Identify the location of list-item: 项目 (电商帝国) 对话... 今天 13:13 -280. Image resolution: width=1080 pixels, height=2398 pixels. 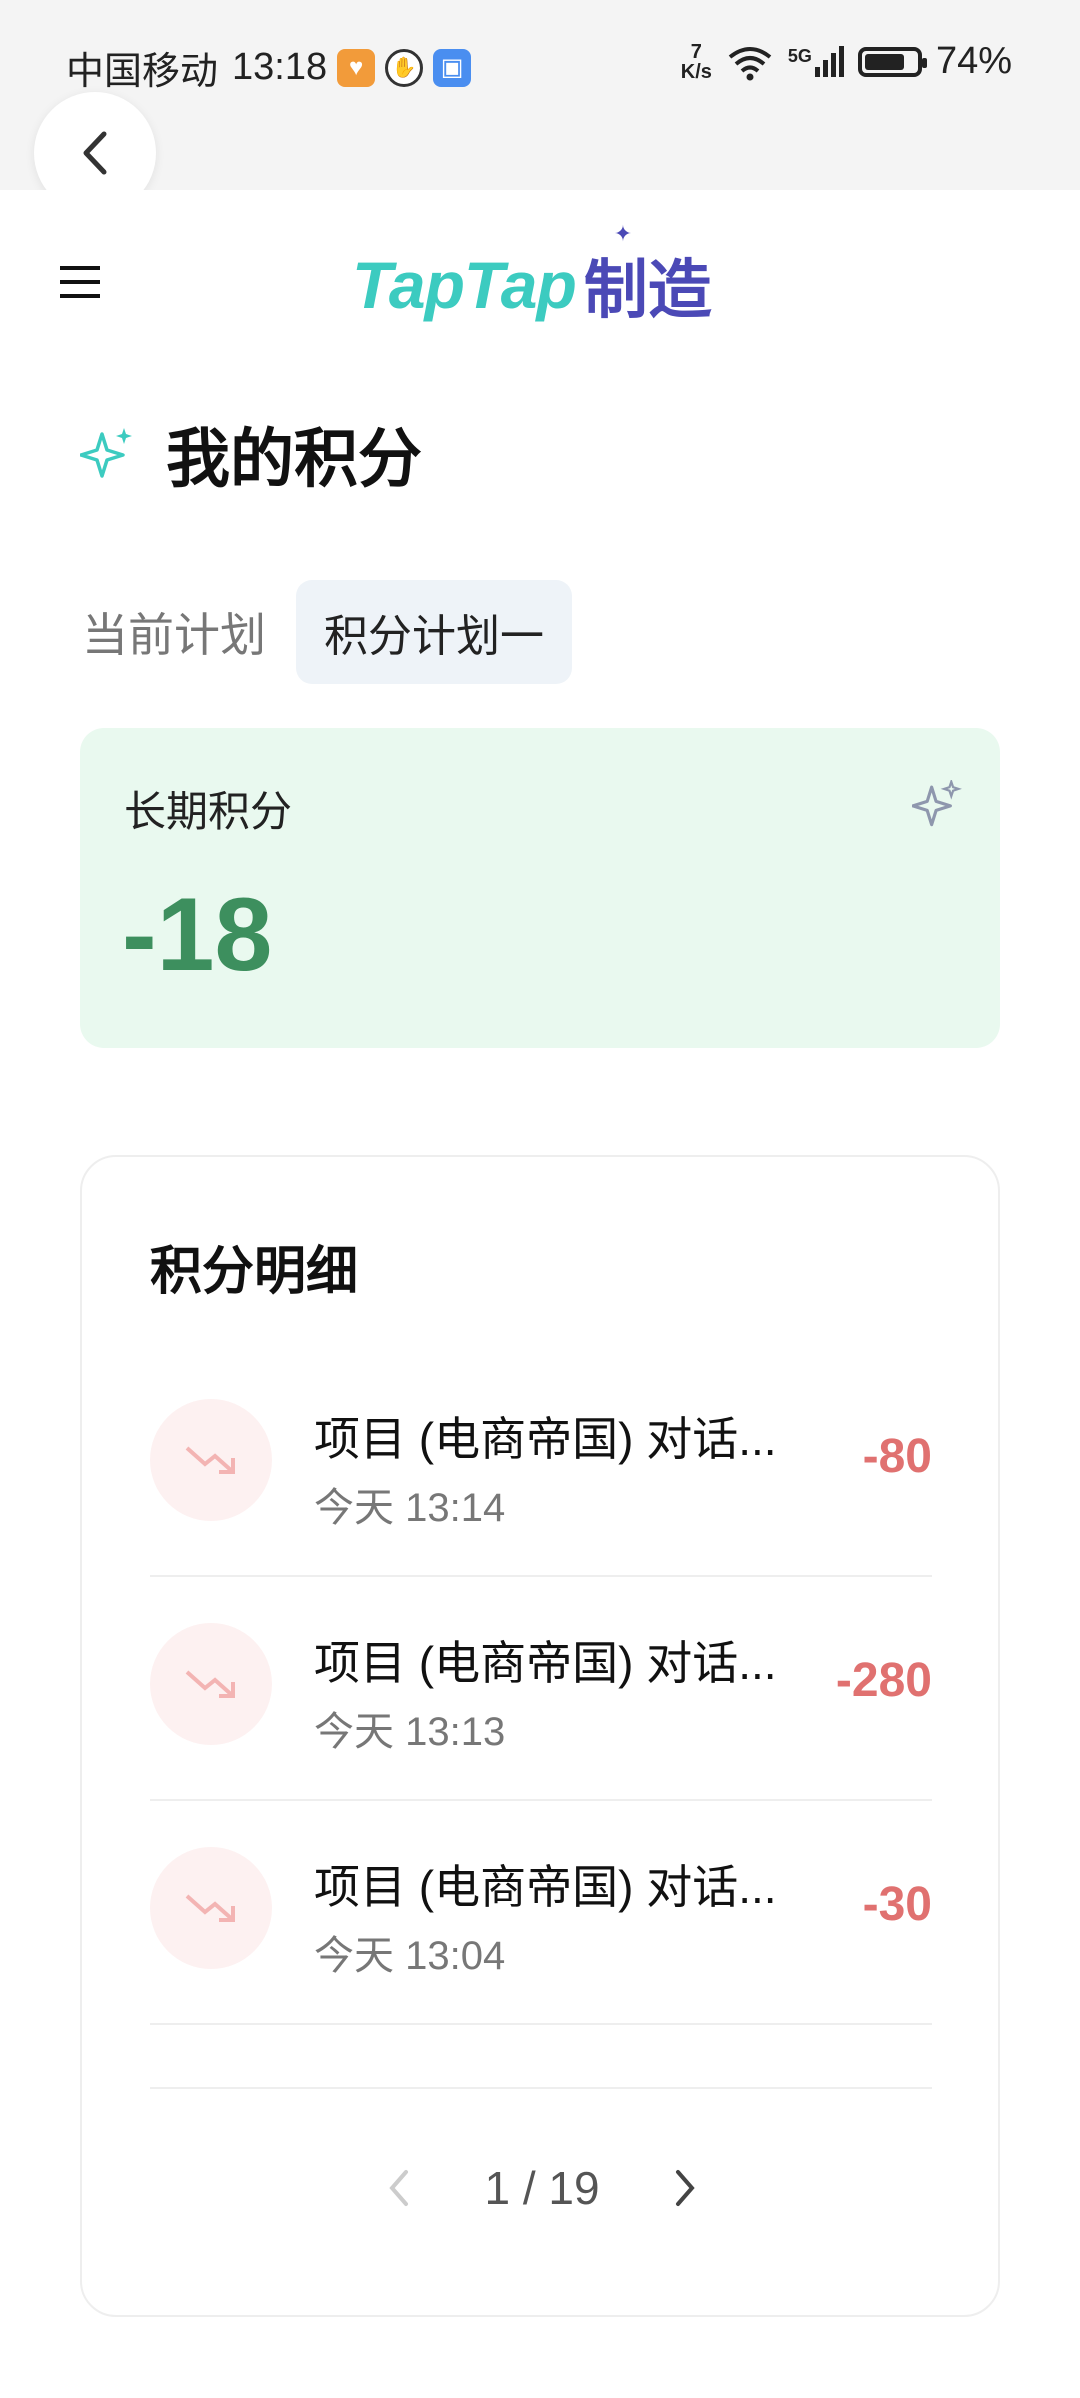
(541, 1688).